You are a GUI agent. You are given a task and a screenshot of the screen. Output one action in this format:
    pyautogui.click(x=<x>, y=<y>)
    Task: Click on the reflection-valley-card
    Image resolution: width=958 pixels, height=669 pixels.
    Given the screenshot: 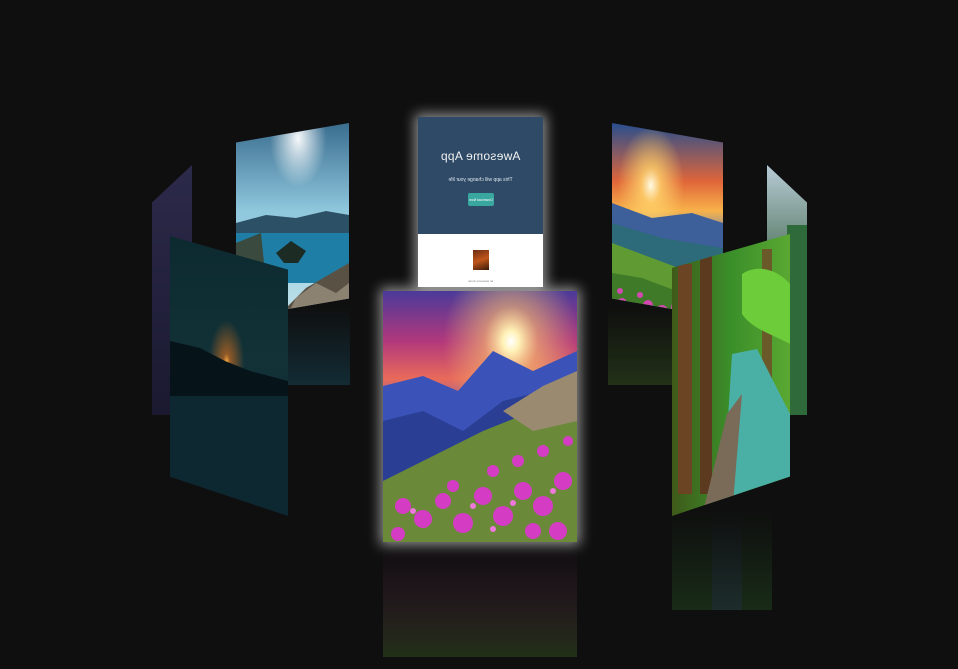 What is the action you would take?
    pyautogui.click(x=643, y=345)
    